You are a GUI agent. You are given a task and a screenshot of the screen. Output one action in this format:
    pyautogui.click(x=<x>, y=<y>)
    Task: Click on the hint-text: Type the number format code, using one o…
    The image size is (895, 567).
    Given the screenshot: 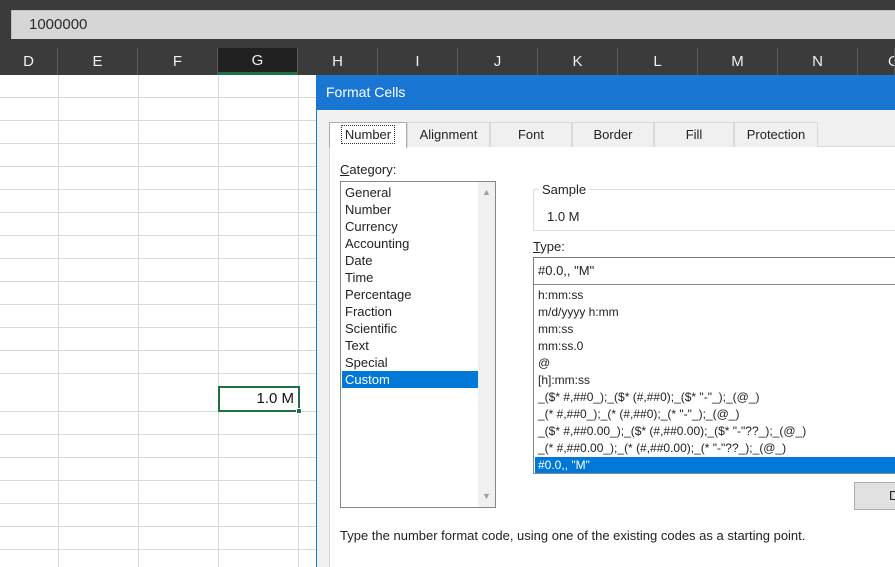 What is the action you would take?
    pyautogui.click(x=573, y=535)
    